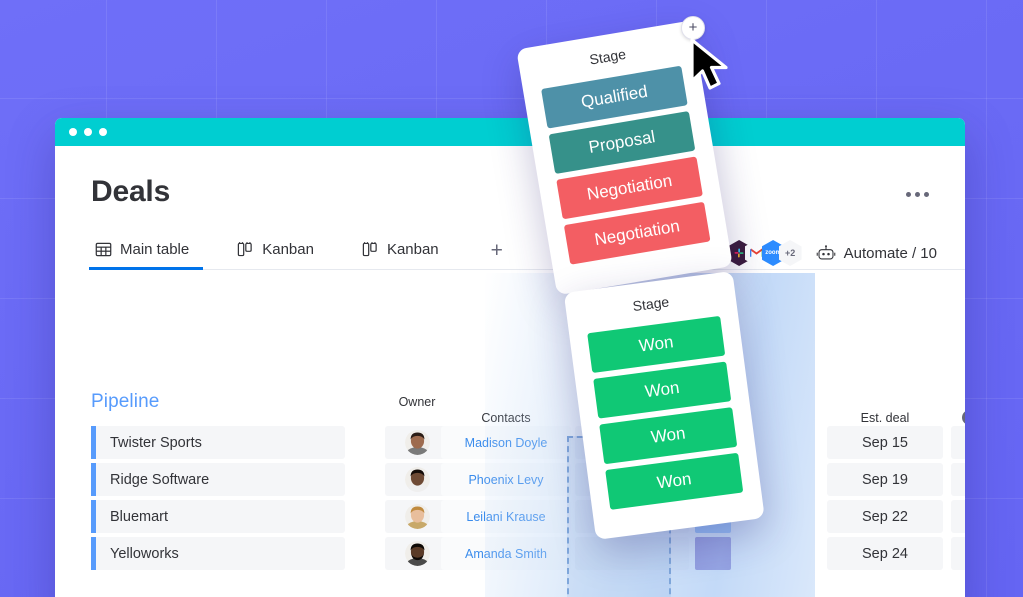 The image size is (1023, 597). I want to click on add-item-button: +, so click(693, 28).